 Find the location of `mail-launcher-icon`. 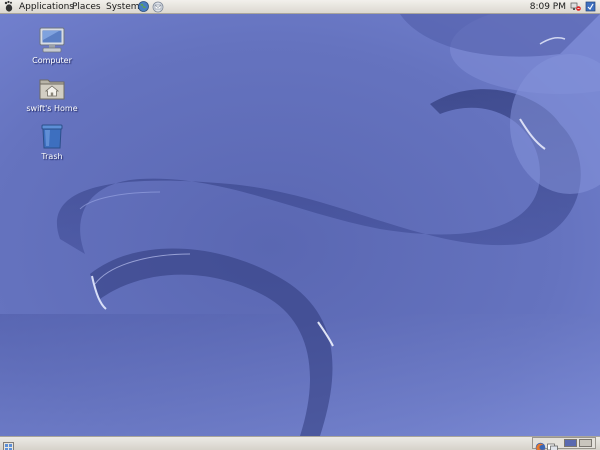

mail-launcher-icon is located at coordinates (158, 7).